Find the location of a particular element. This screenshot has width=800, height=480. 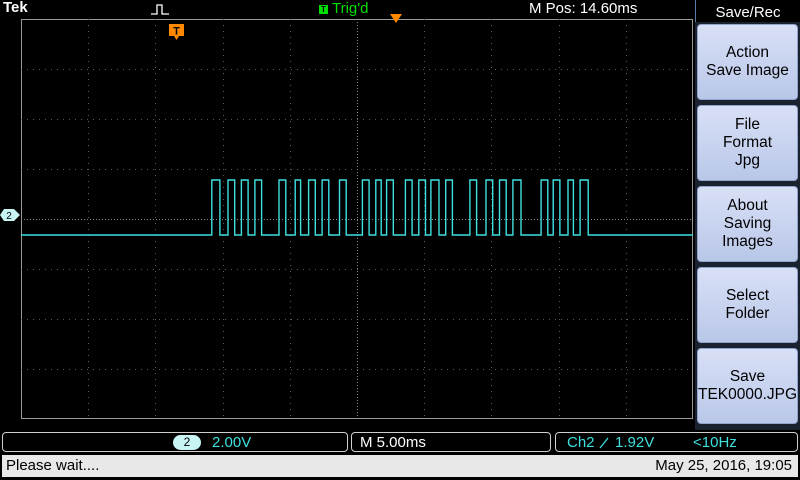

channel-2-volts-per-div: 2.00V is located at coordinates (232, 442).